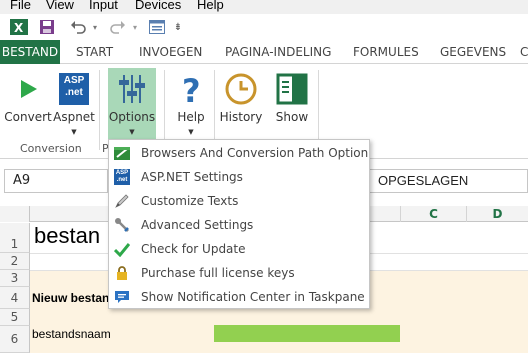 The width and height of the screenshot is (528, 353). What do you see at coordinates (473, 52) in the screenshot?
I see `tab-gegevens: GEGEVENS` at bounding box center [473, 52].